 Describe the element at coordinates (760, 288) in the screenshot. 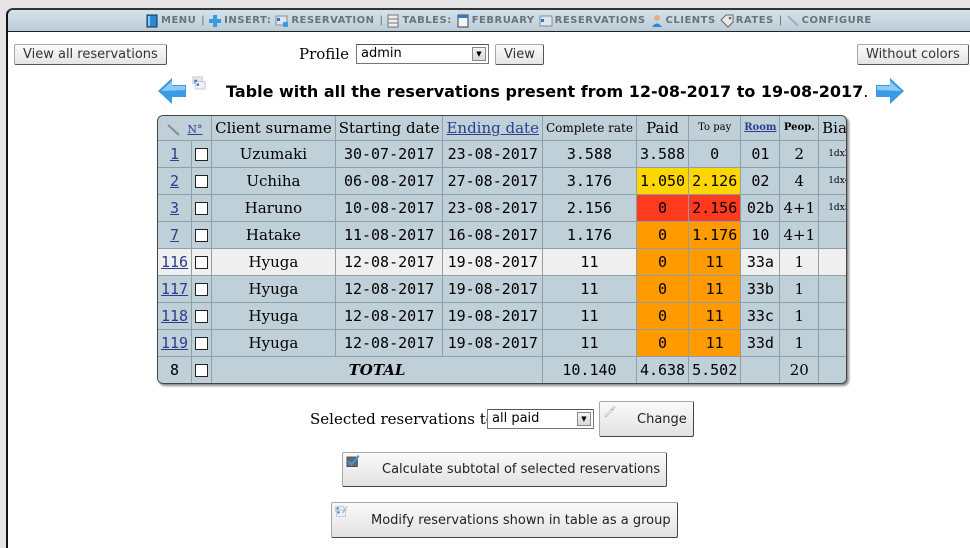

I see `room-cell: 33b` at that location.